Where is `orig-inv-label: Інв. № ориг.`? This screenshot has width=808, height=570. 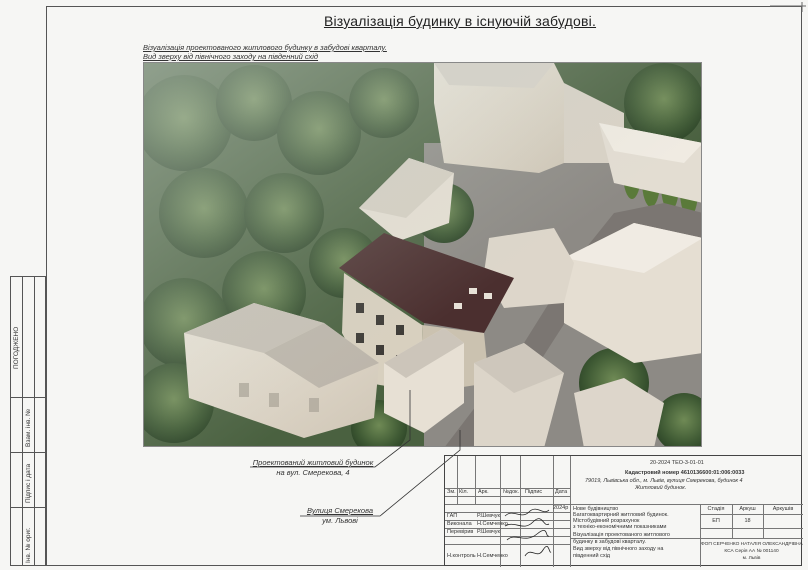
orig-inv-label: Інв. № ориг. is located at coordinates (28, 545).